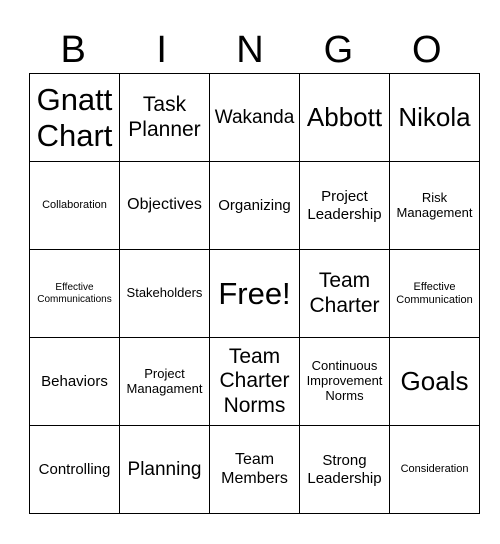  What do you see at coordinates (74, 117) in the screenshot?
I see `bingo-cell: Gnatt Chart` at bounding box center [74, 117].